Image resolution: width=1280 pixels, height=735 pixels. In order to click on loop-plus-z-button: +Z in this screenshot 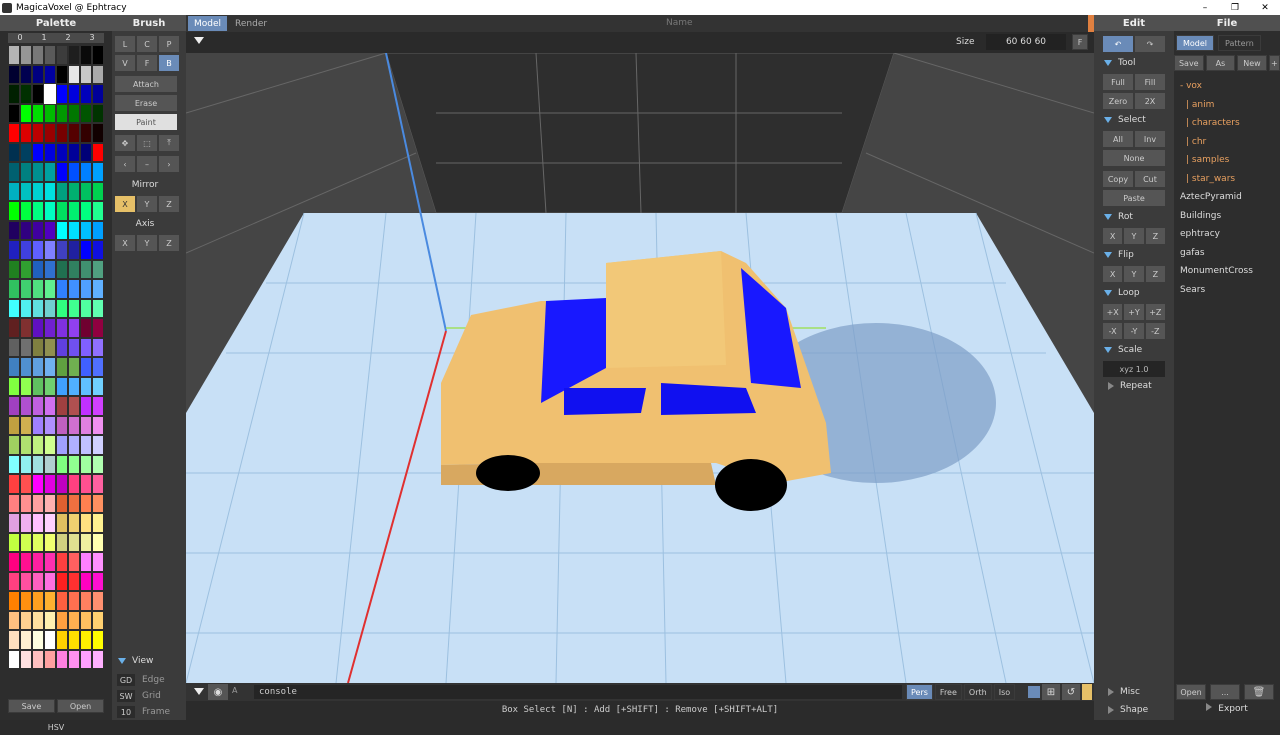, I will do `click(1155, 312)`.